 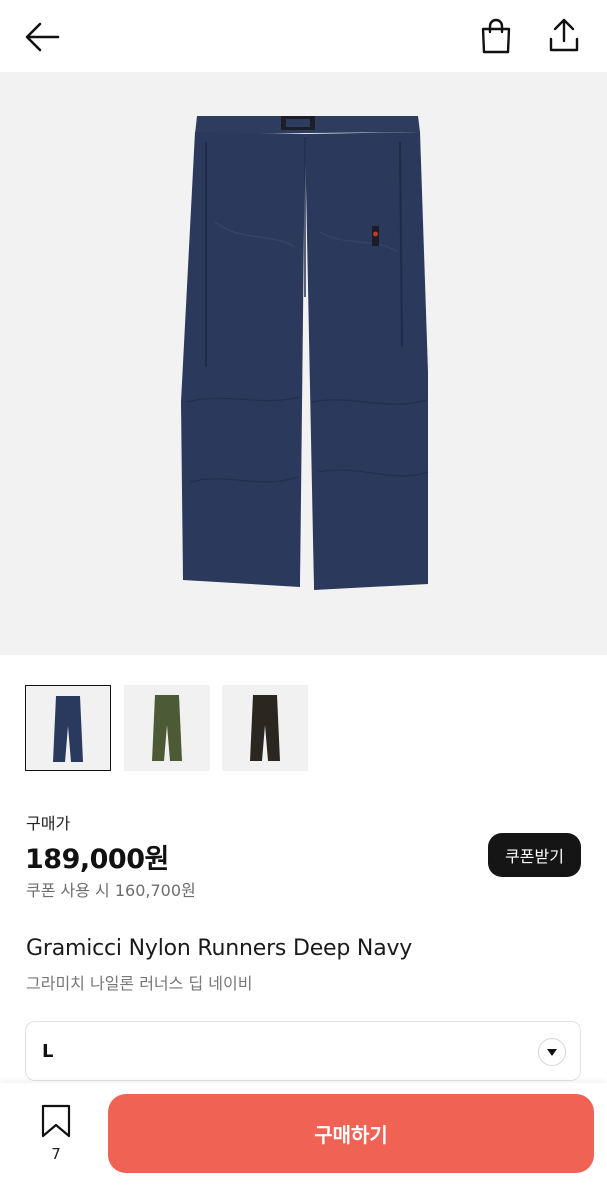 I want to click on thumbnail-black, so click(x=265, y=728).